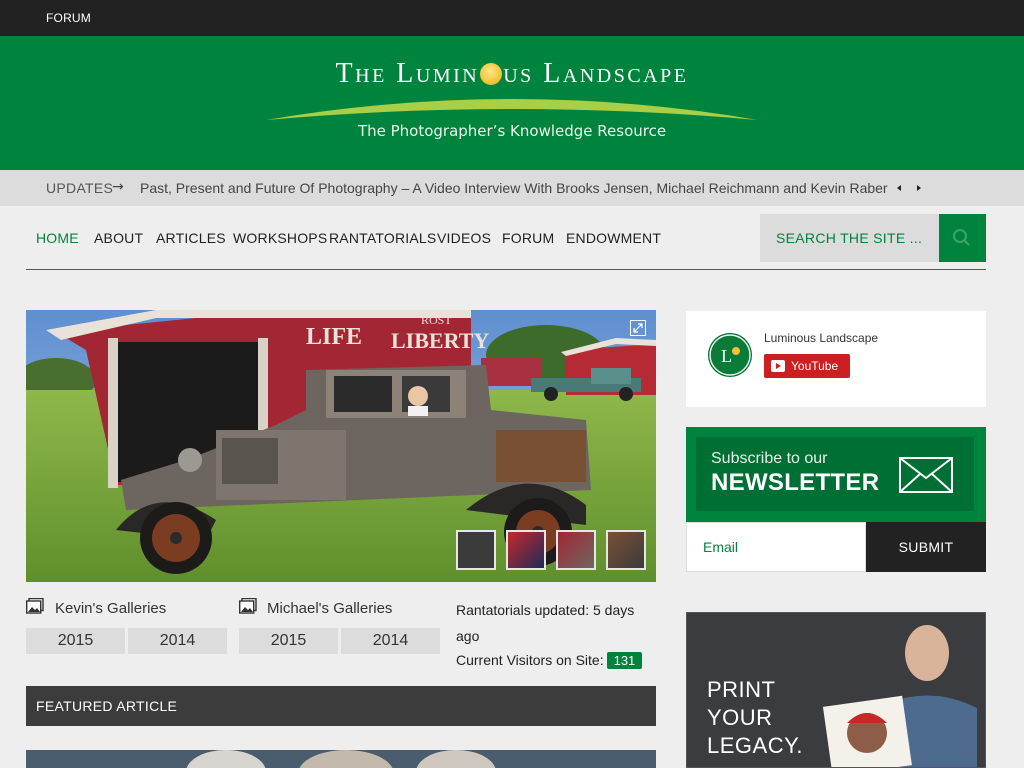  I want to click on topbar-forum-link: FORUM, so click(68, 18).